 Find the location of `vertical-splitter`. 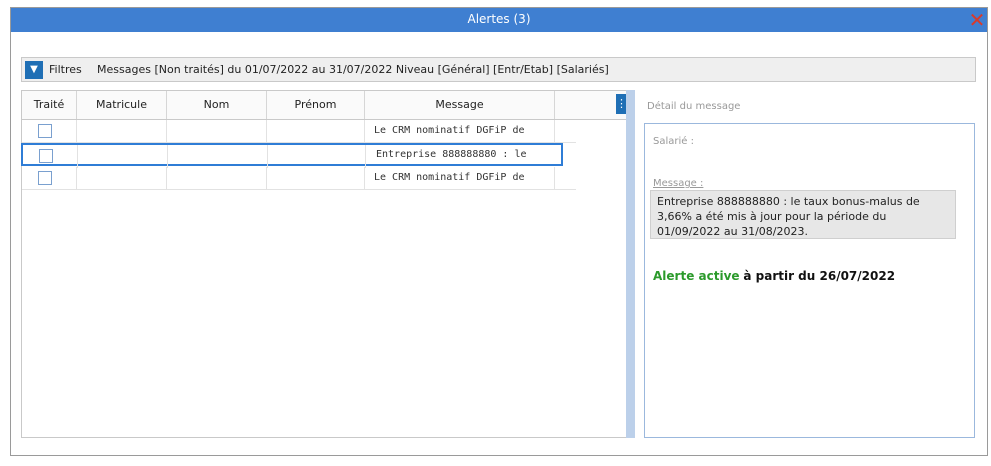

vertical-splitter is located at coordinates (630, 264).